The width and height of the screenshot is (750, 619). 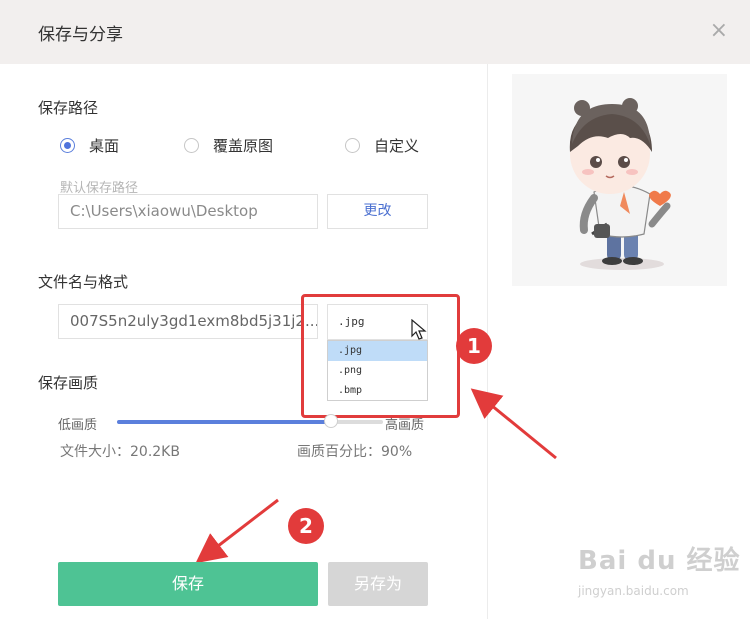 I want to click on chibi-character-image, so click(x=620, y=184).